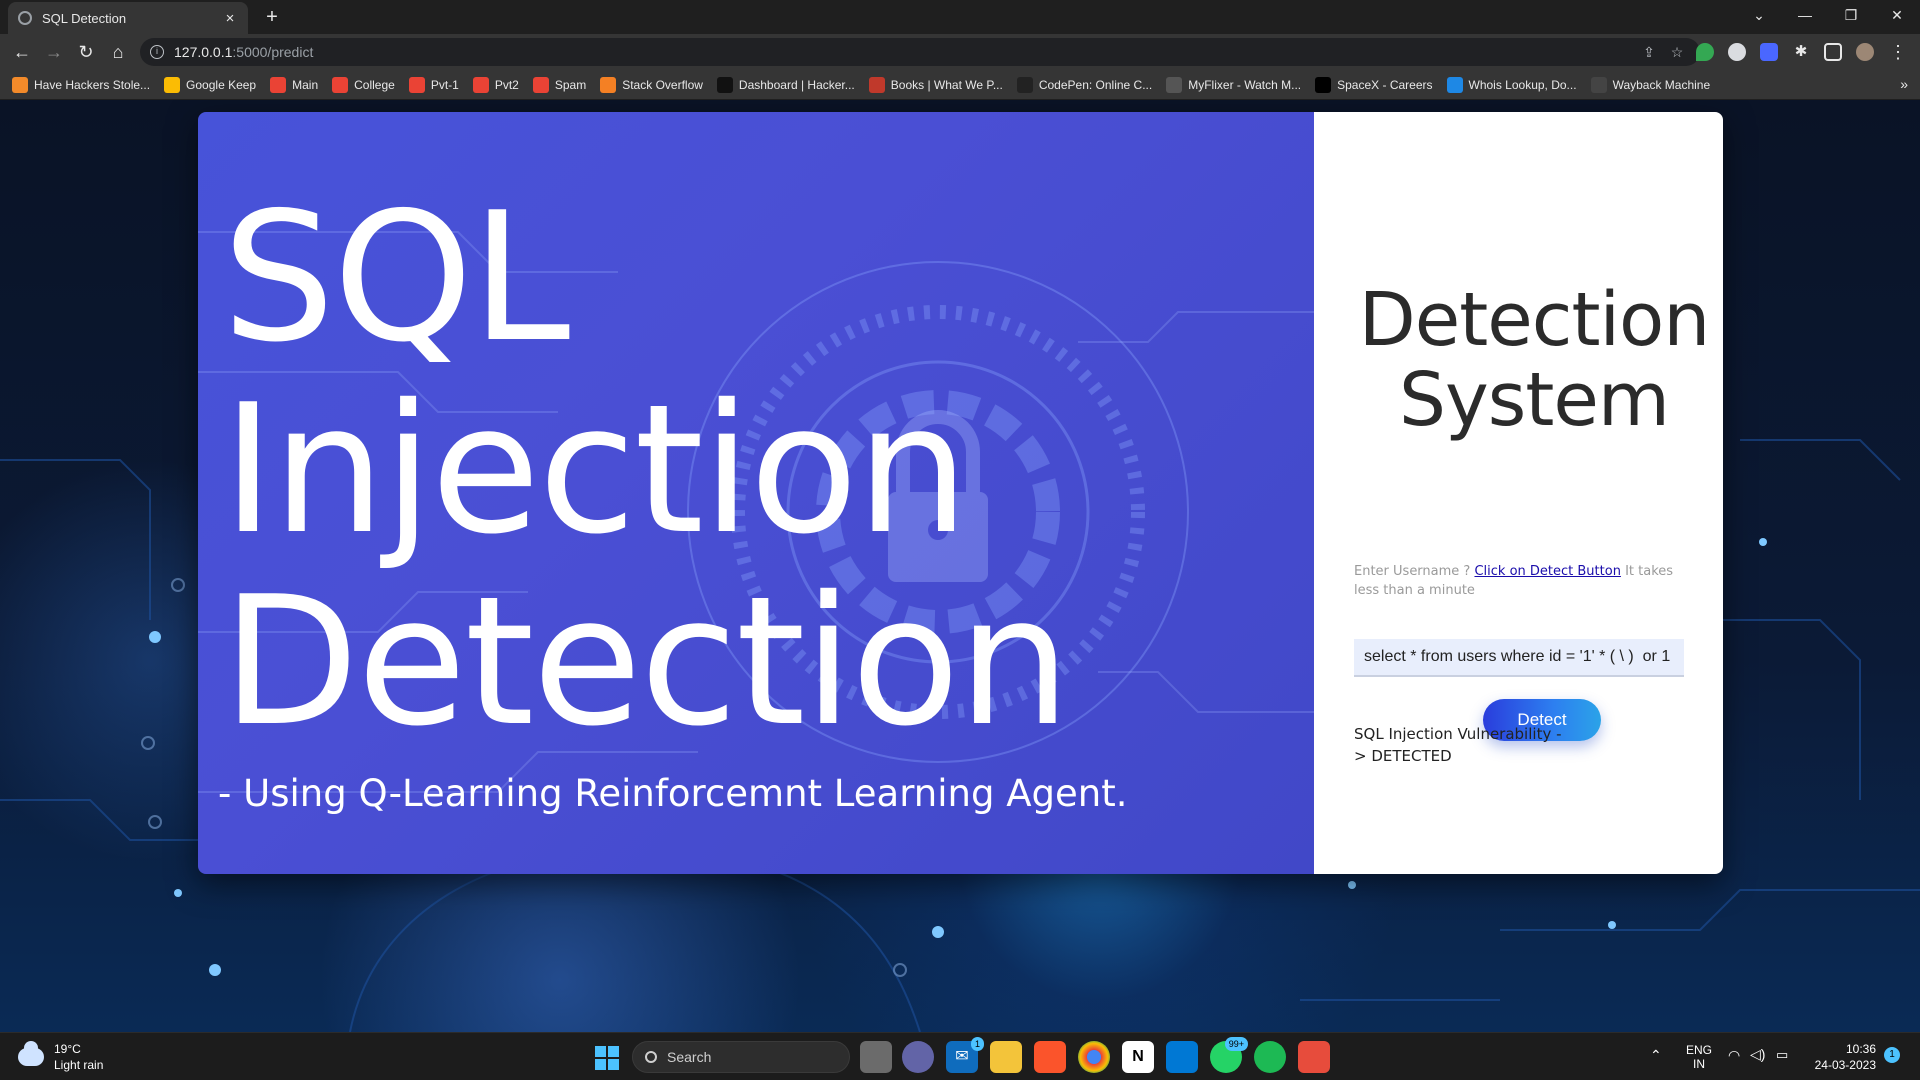  Describe the element at coordinates (918, 1057) in the screenshot. I see `teams-chat-icon` at that location.